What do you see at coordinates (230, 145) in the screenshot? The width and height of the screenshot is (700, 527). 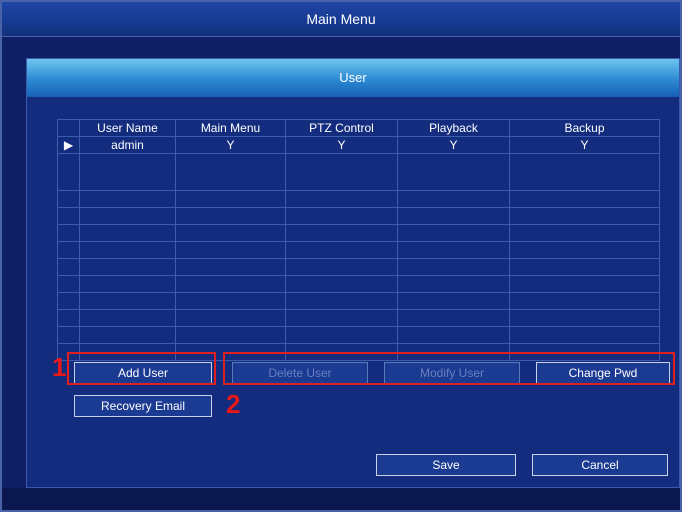 I see `cell-main-menu: Y` at bounding box center [230, 145].